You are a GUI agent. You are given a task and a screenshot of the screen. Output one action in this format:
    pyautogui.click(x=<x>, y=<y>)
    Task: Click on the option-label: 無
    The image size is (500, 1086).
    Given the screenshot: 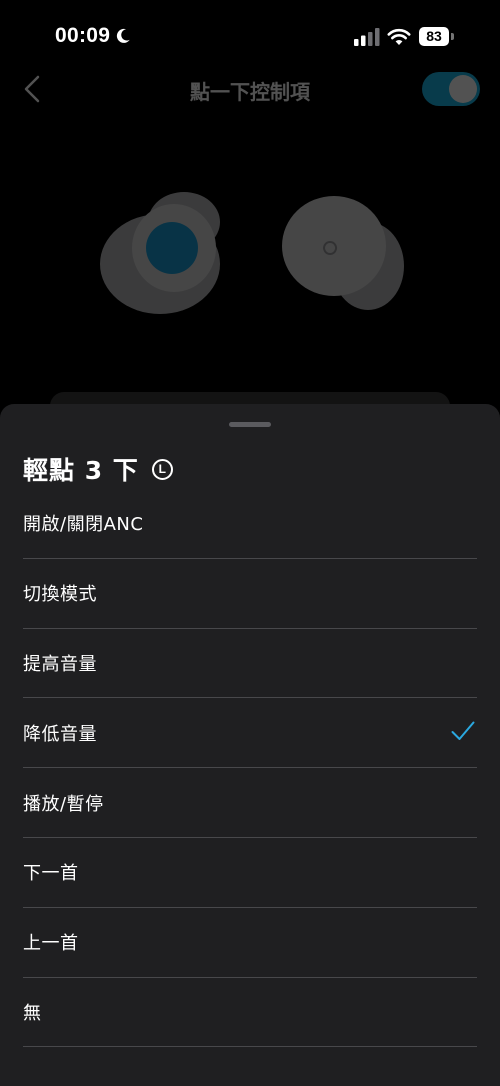 What is the action you would take?
    pyautogui.click(x=32, y=1013)
    